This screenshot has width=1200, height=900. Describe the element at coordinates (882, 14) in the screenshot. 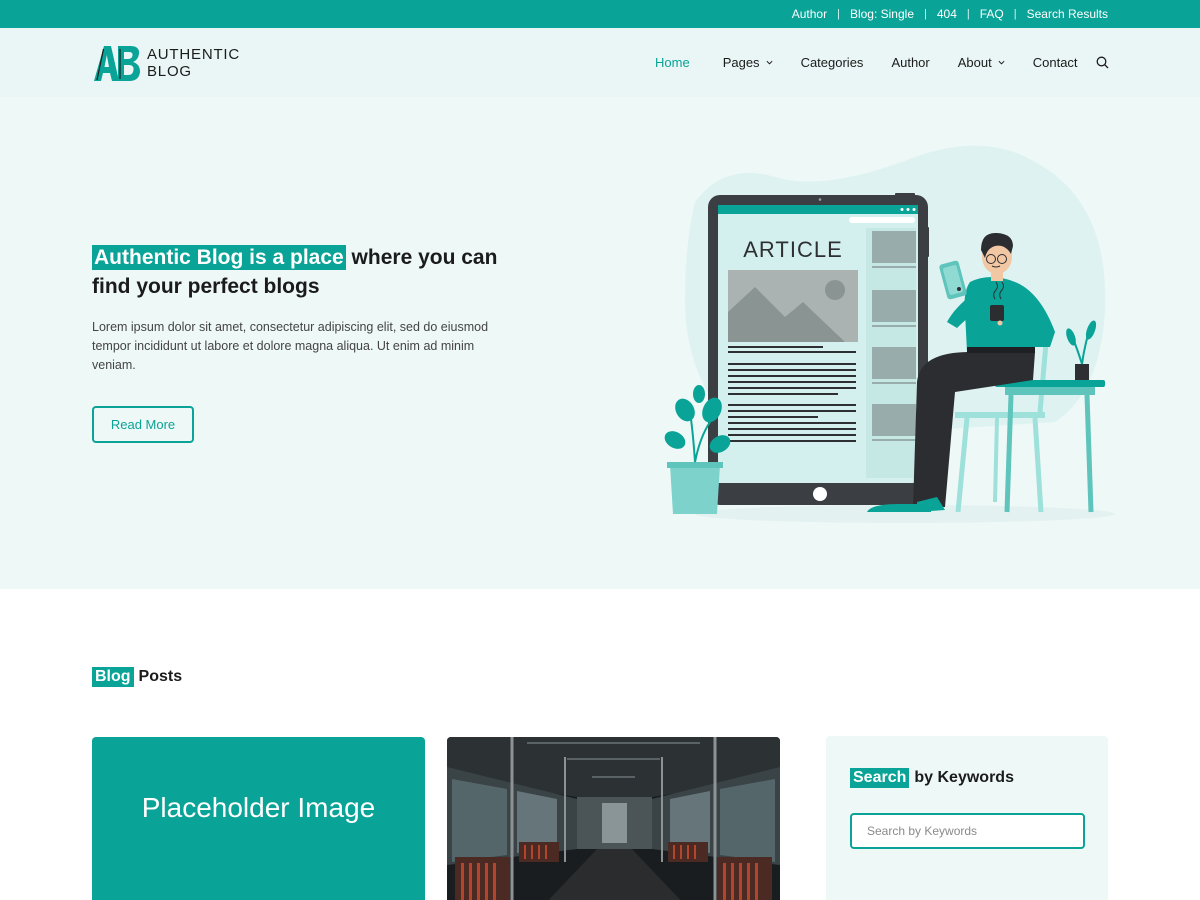

I see `topbar-link-blog-single: Blog: Single` at that location.